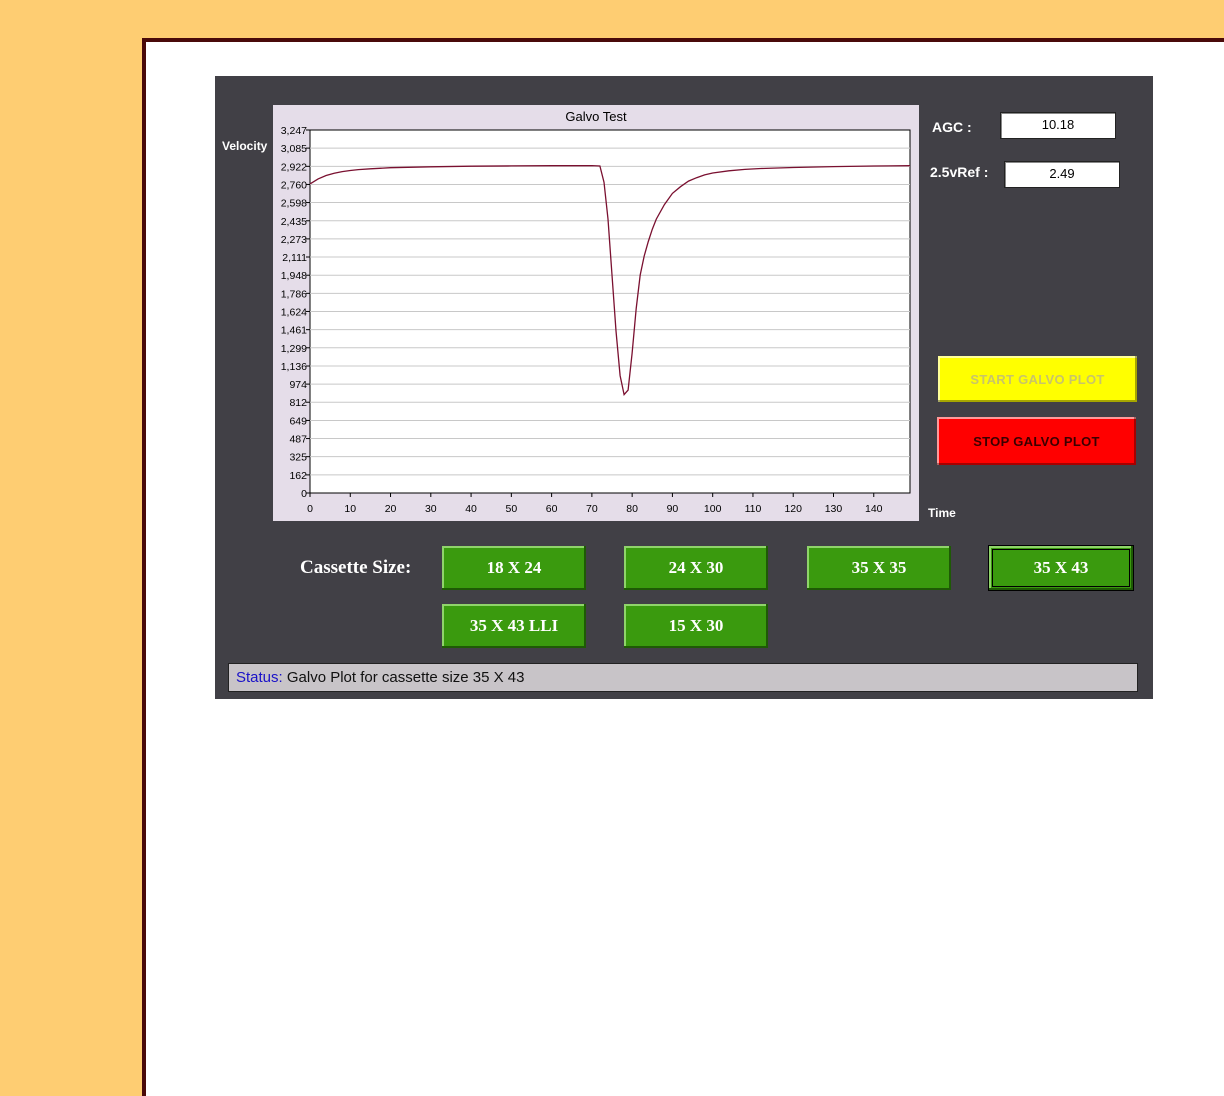 The image size is (1224, 1096). I want to click on x-tick-label: 20, so click(391, 509).